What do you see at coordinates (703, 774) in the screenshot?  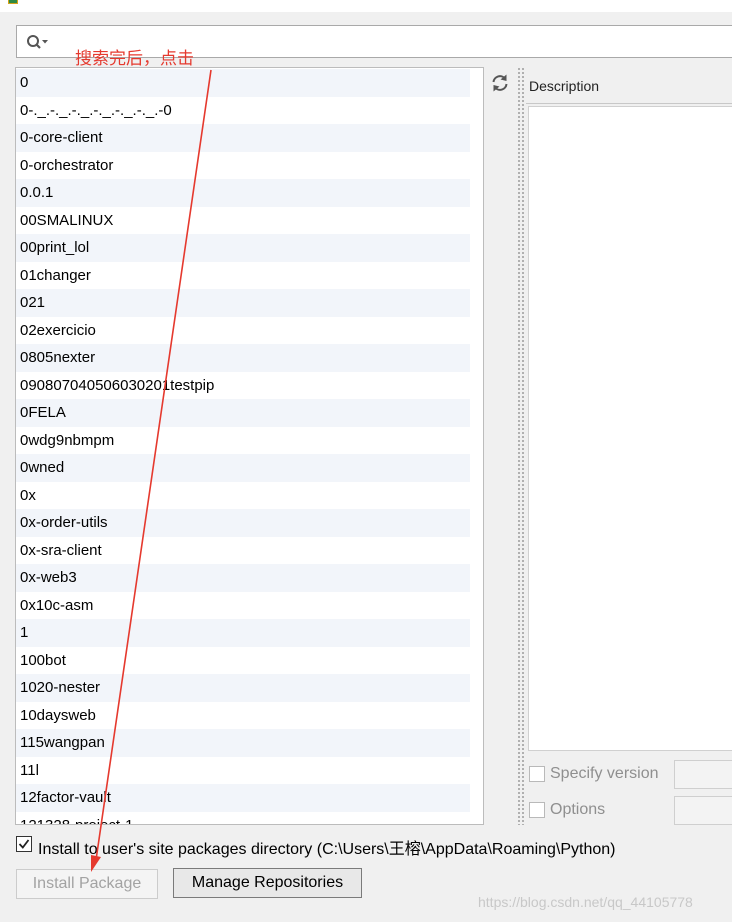 I see `specify-version-field` at bounding box center [703, 774].